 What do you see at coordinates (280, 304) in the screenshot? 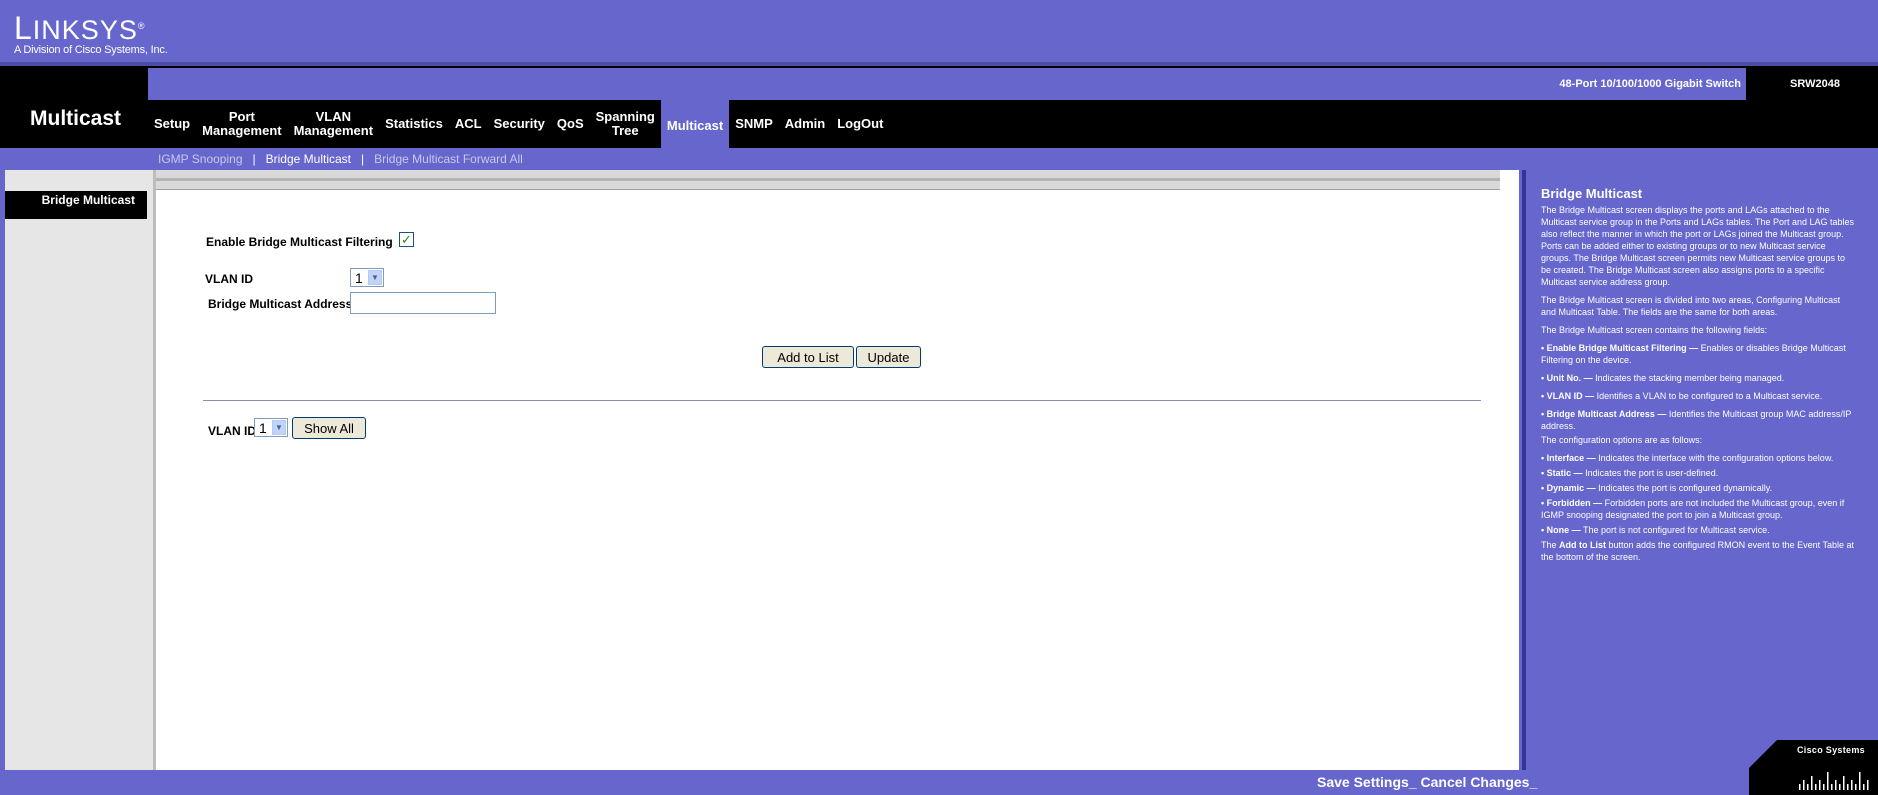
I see `bridge-multicast-address-label: Bridge Multicast Address` at bounding box center [280, 304].